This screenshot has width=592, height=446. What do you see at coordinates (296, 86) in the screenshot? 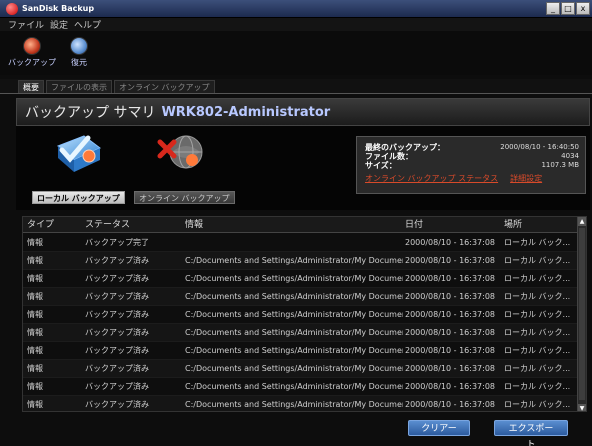
I see `tab-bar: 概要 ファイルの表示 オンライン バックアップ` at bounding box center [296, 86].